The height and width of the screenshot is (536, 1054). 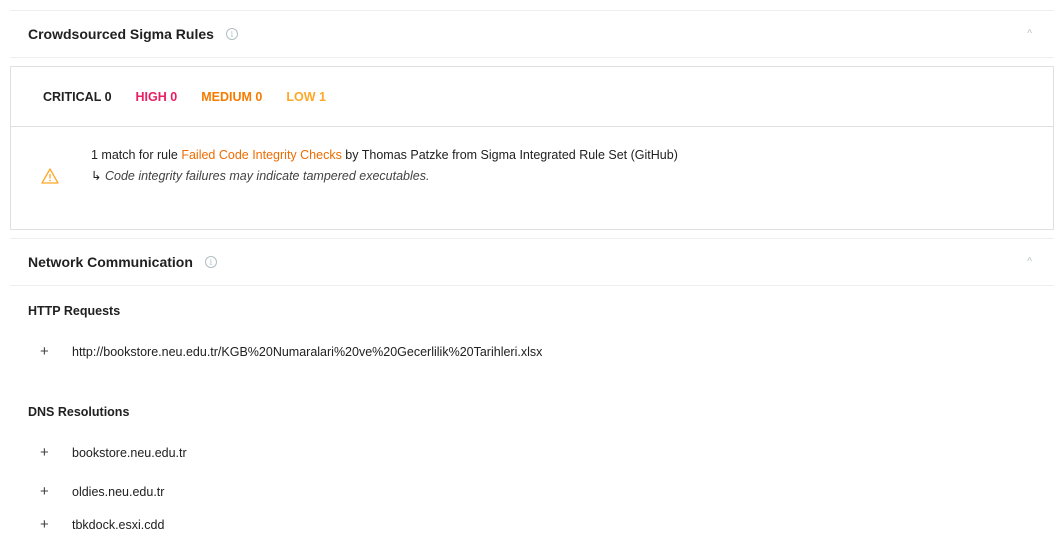 What do you see at coordinates (157, 97) in the screenshot?
I see `severity-high: HIGH 0` at bounding box center [157, 97].